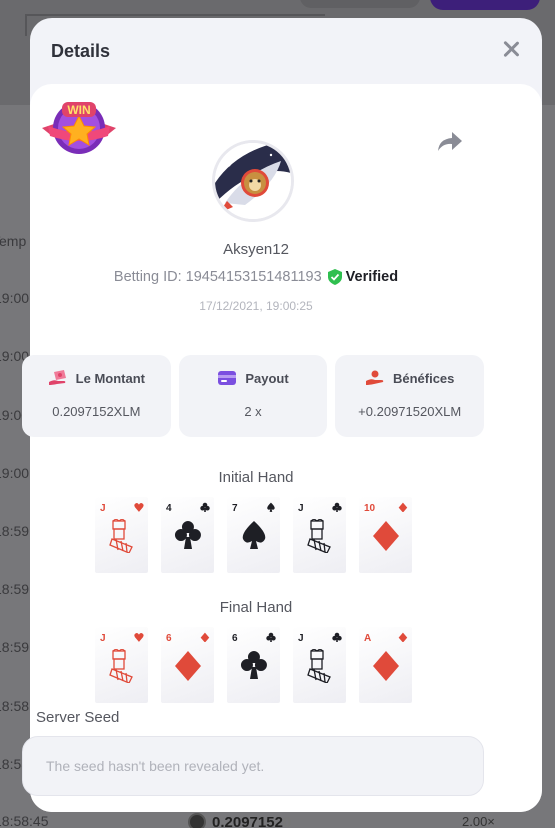 This screenshot has width=555, height=828. I want to click on close-icon, so click(511, 49).